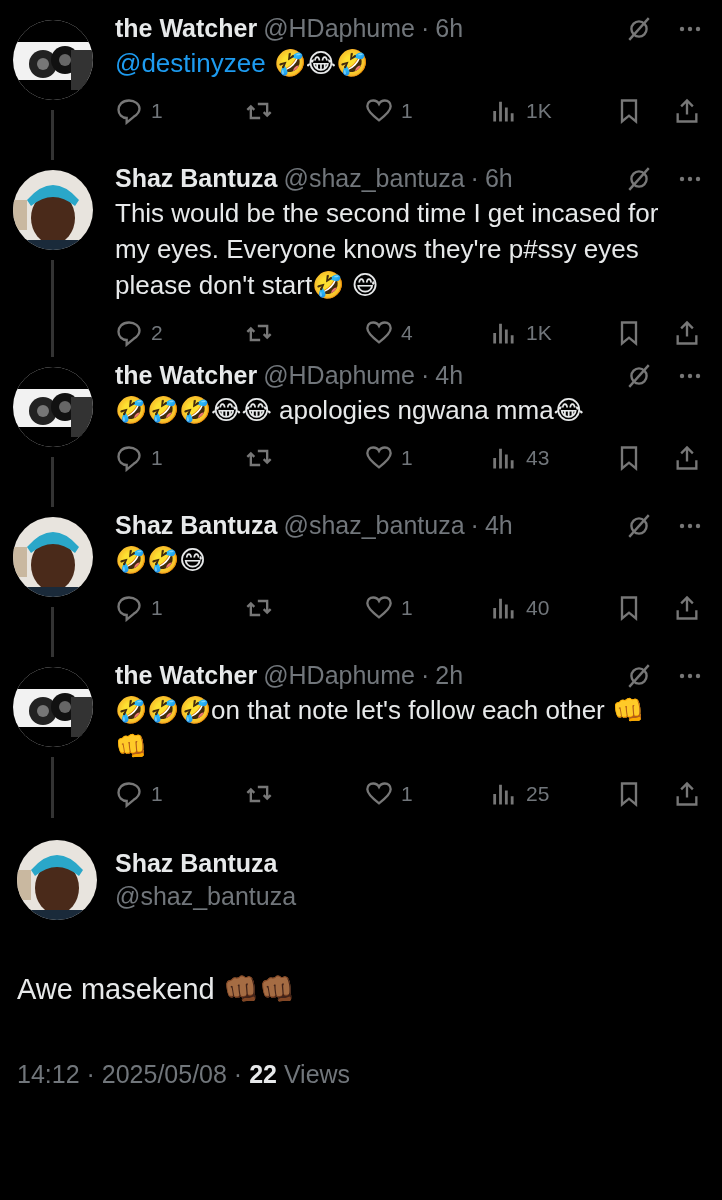 Image resolution: width=722 pixels, height=1200 pixels. What do you see at coordinates (184, 1074) in the screenshot?
I see `post-meta: 14:12 · 2025/05/08 · 22 Views` at bounding box center [184, 1074].